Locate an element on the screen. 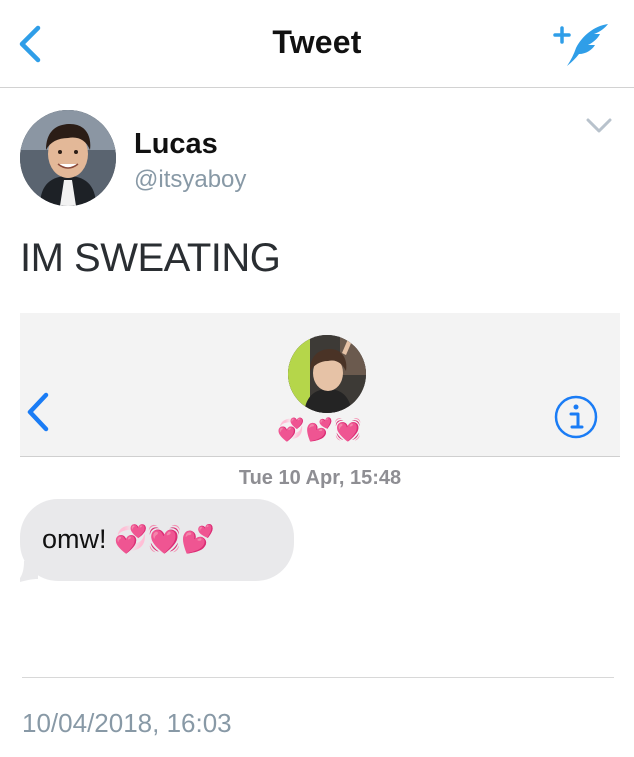 This screenshot has height=757, width=634. contact-avatar is located at coordinates (327, 374).